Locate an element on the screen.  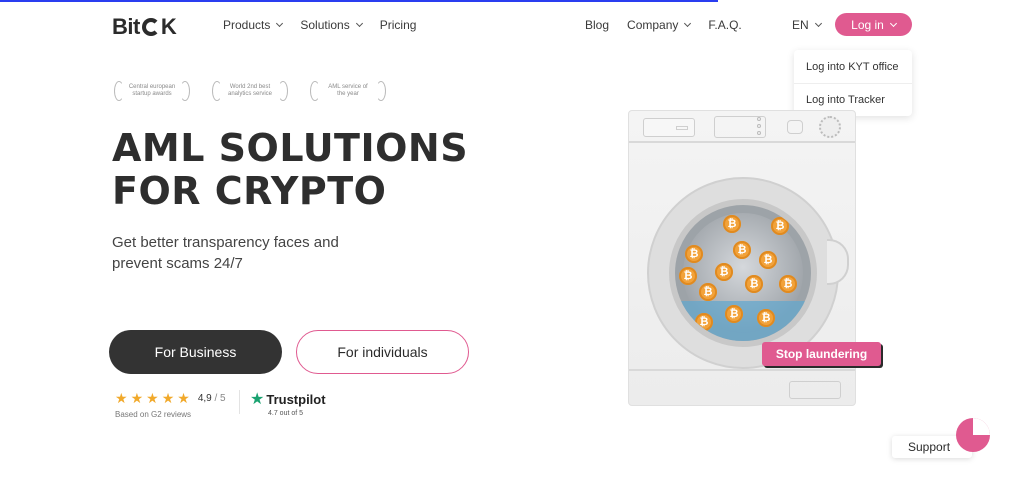
logo-o-mark-icon is located at coordinates (150, 27).